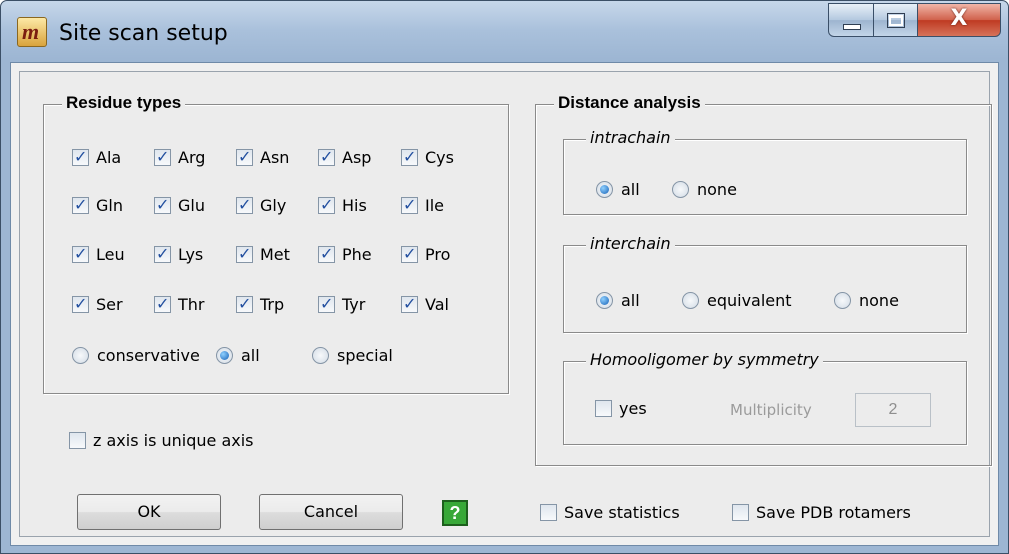 Image resolution: width=1009 pixels, height=554 pixels. I want to click on multiplicity-input: 2, so click(893, 410).